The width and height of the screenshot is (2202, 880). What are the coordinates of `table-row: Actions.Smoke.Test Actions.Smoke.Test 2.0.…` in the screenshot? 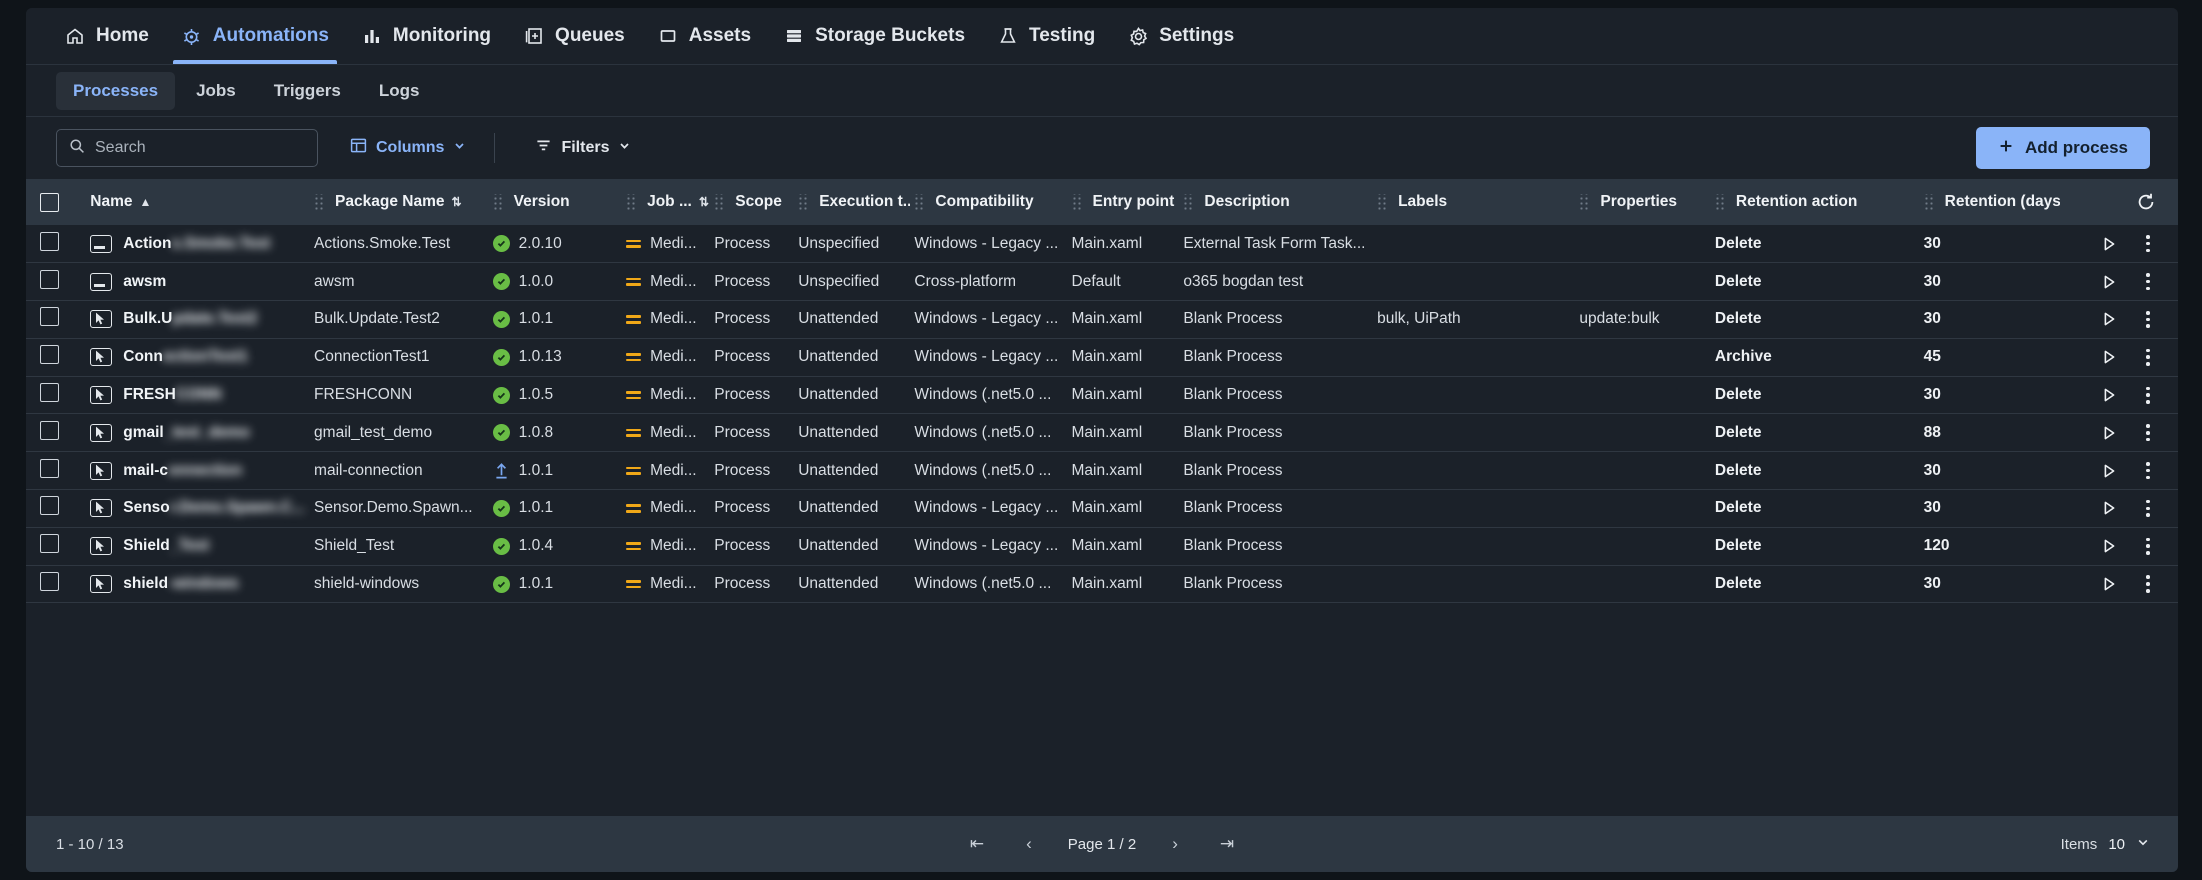 It's located at (1102, 244).